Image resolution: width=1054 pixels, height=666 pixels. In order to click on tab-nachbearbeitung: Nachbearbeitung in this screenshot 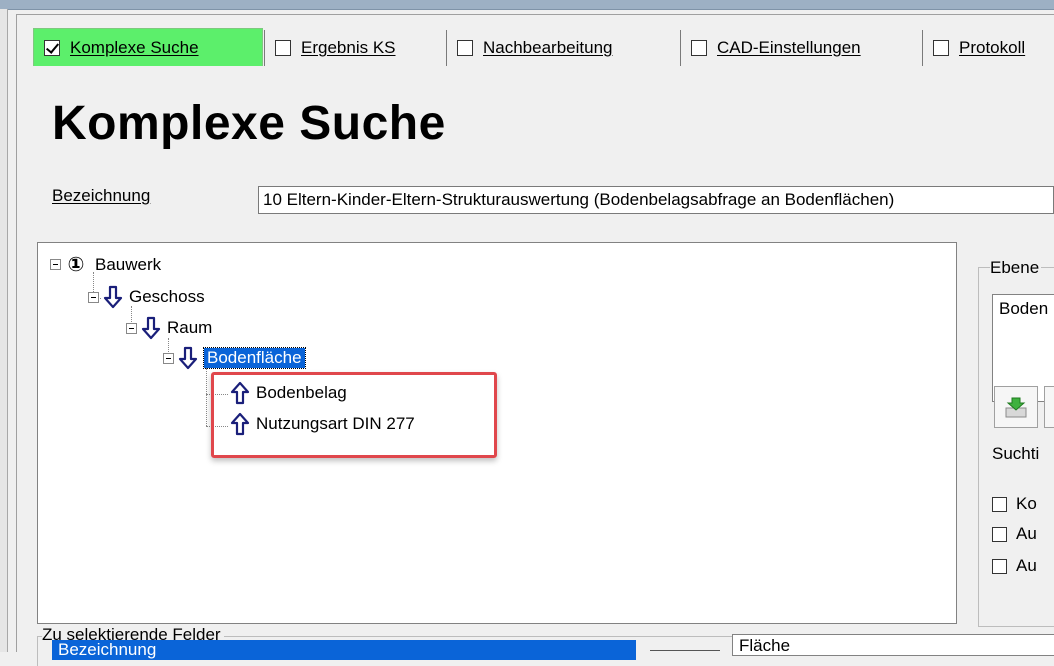, I will do `click(562, 48)`.